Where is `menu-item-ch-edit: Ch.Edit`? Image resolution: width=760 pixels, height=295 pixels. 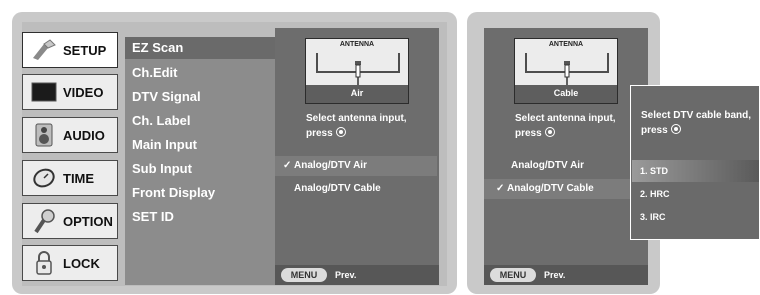 menu-item-ch-edit: Ch.Edit is located at coordinates (200, 73).